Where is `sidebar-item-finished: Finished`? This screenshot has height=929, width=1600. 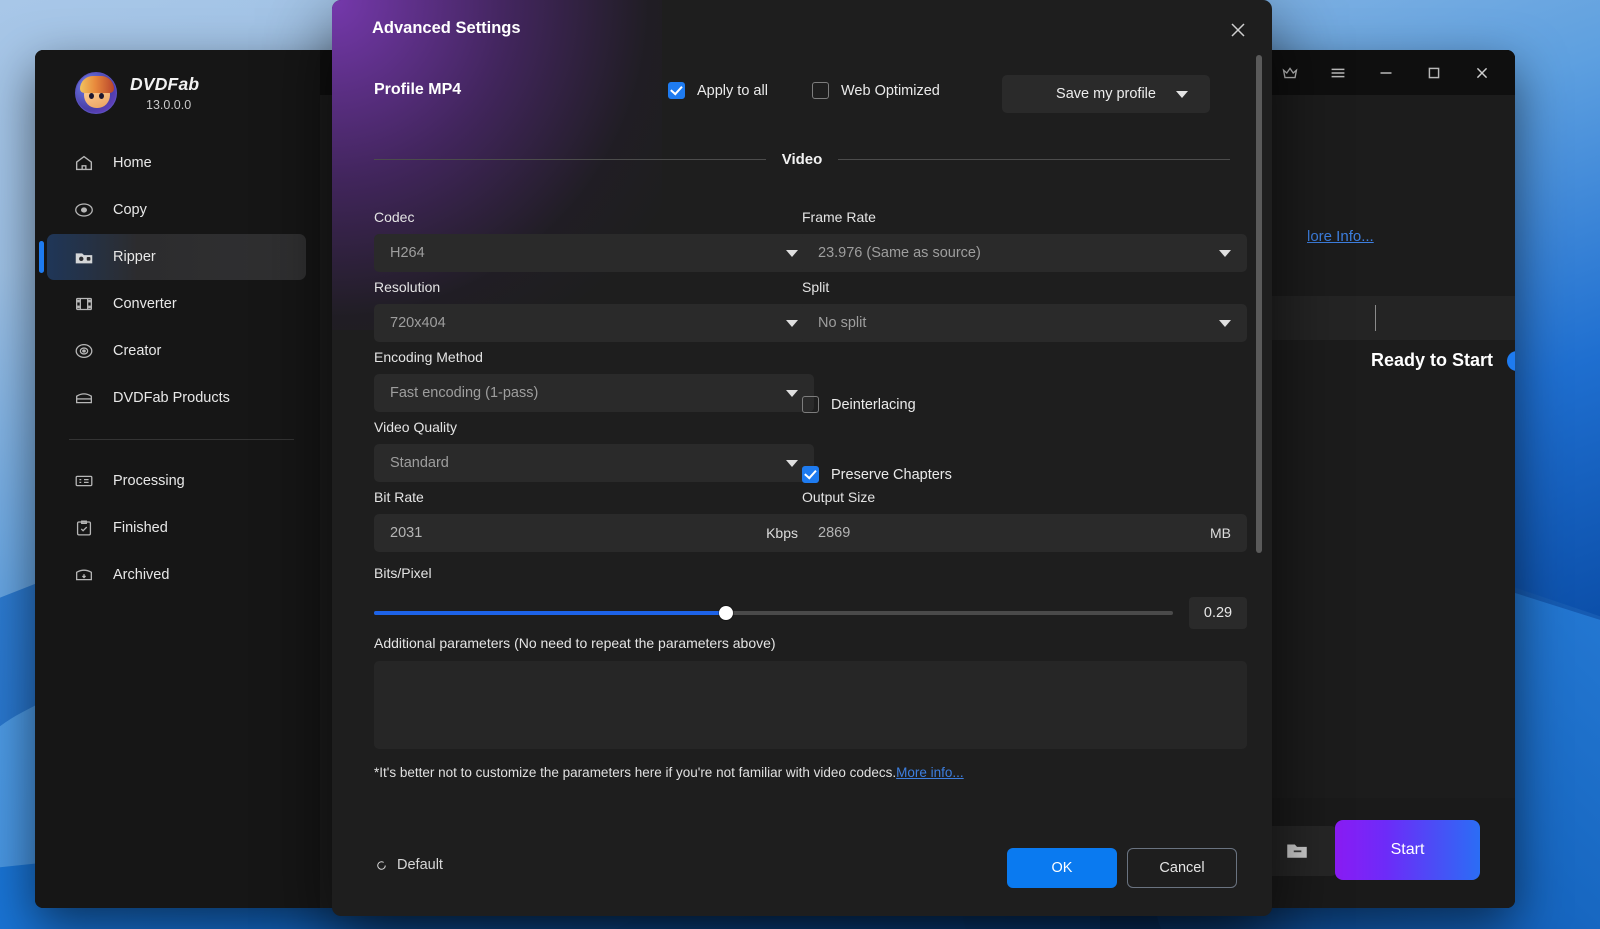
sidebar-item-finished: Finished is located at coordinates (176, 528).